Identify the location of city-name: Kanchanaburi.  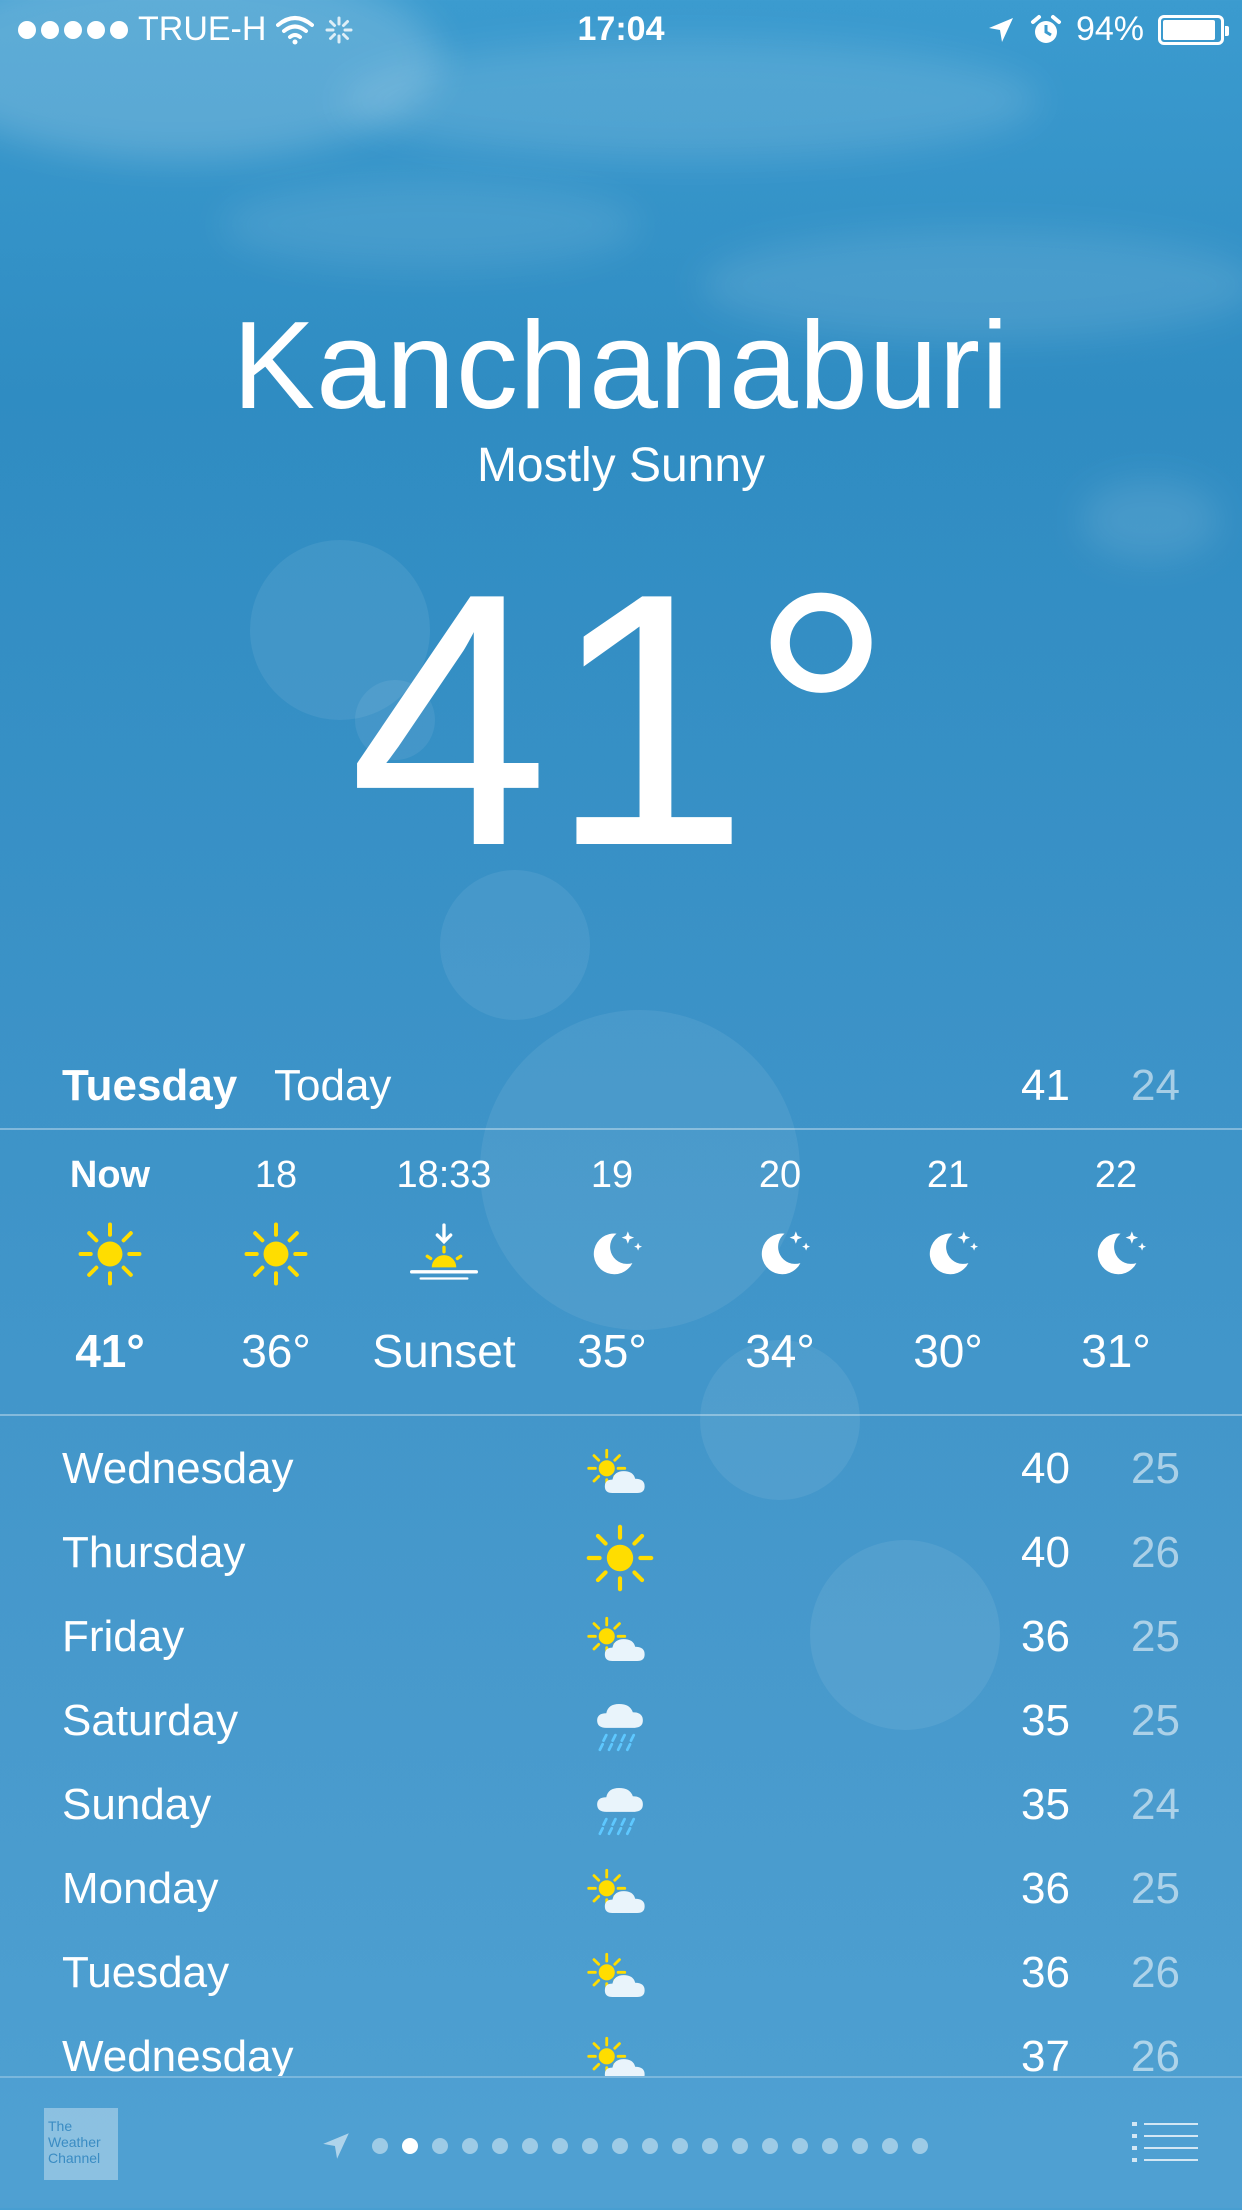
(621, 366).